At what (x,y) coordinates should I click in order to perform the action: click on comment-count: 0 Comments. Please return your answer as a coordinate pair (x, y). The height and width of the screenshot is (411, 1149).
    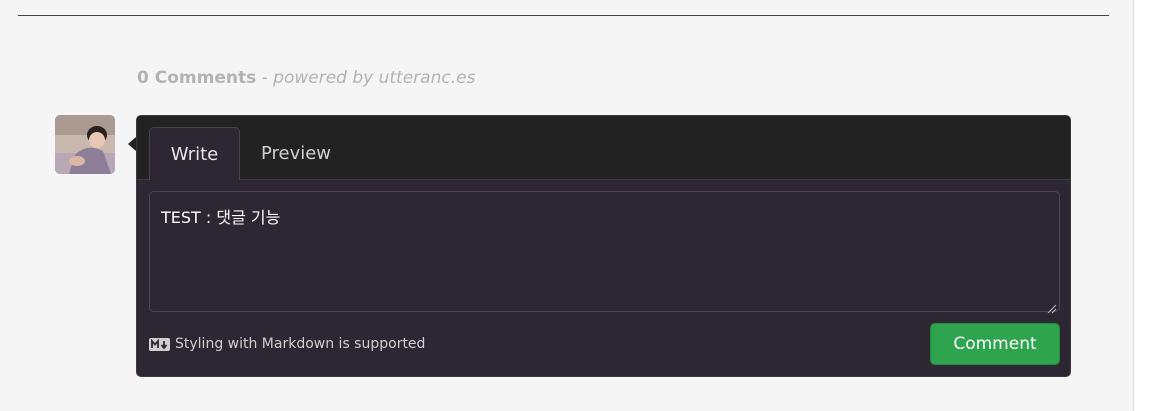
    Looking at the image, I should click on (197, 78).